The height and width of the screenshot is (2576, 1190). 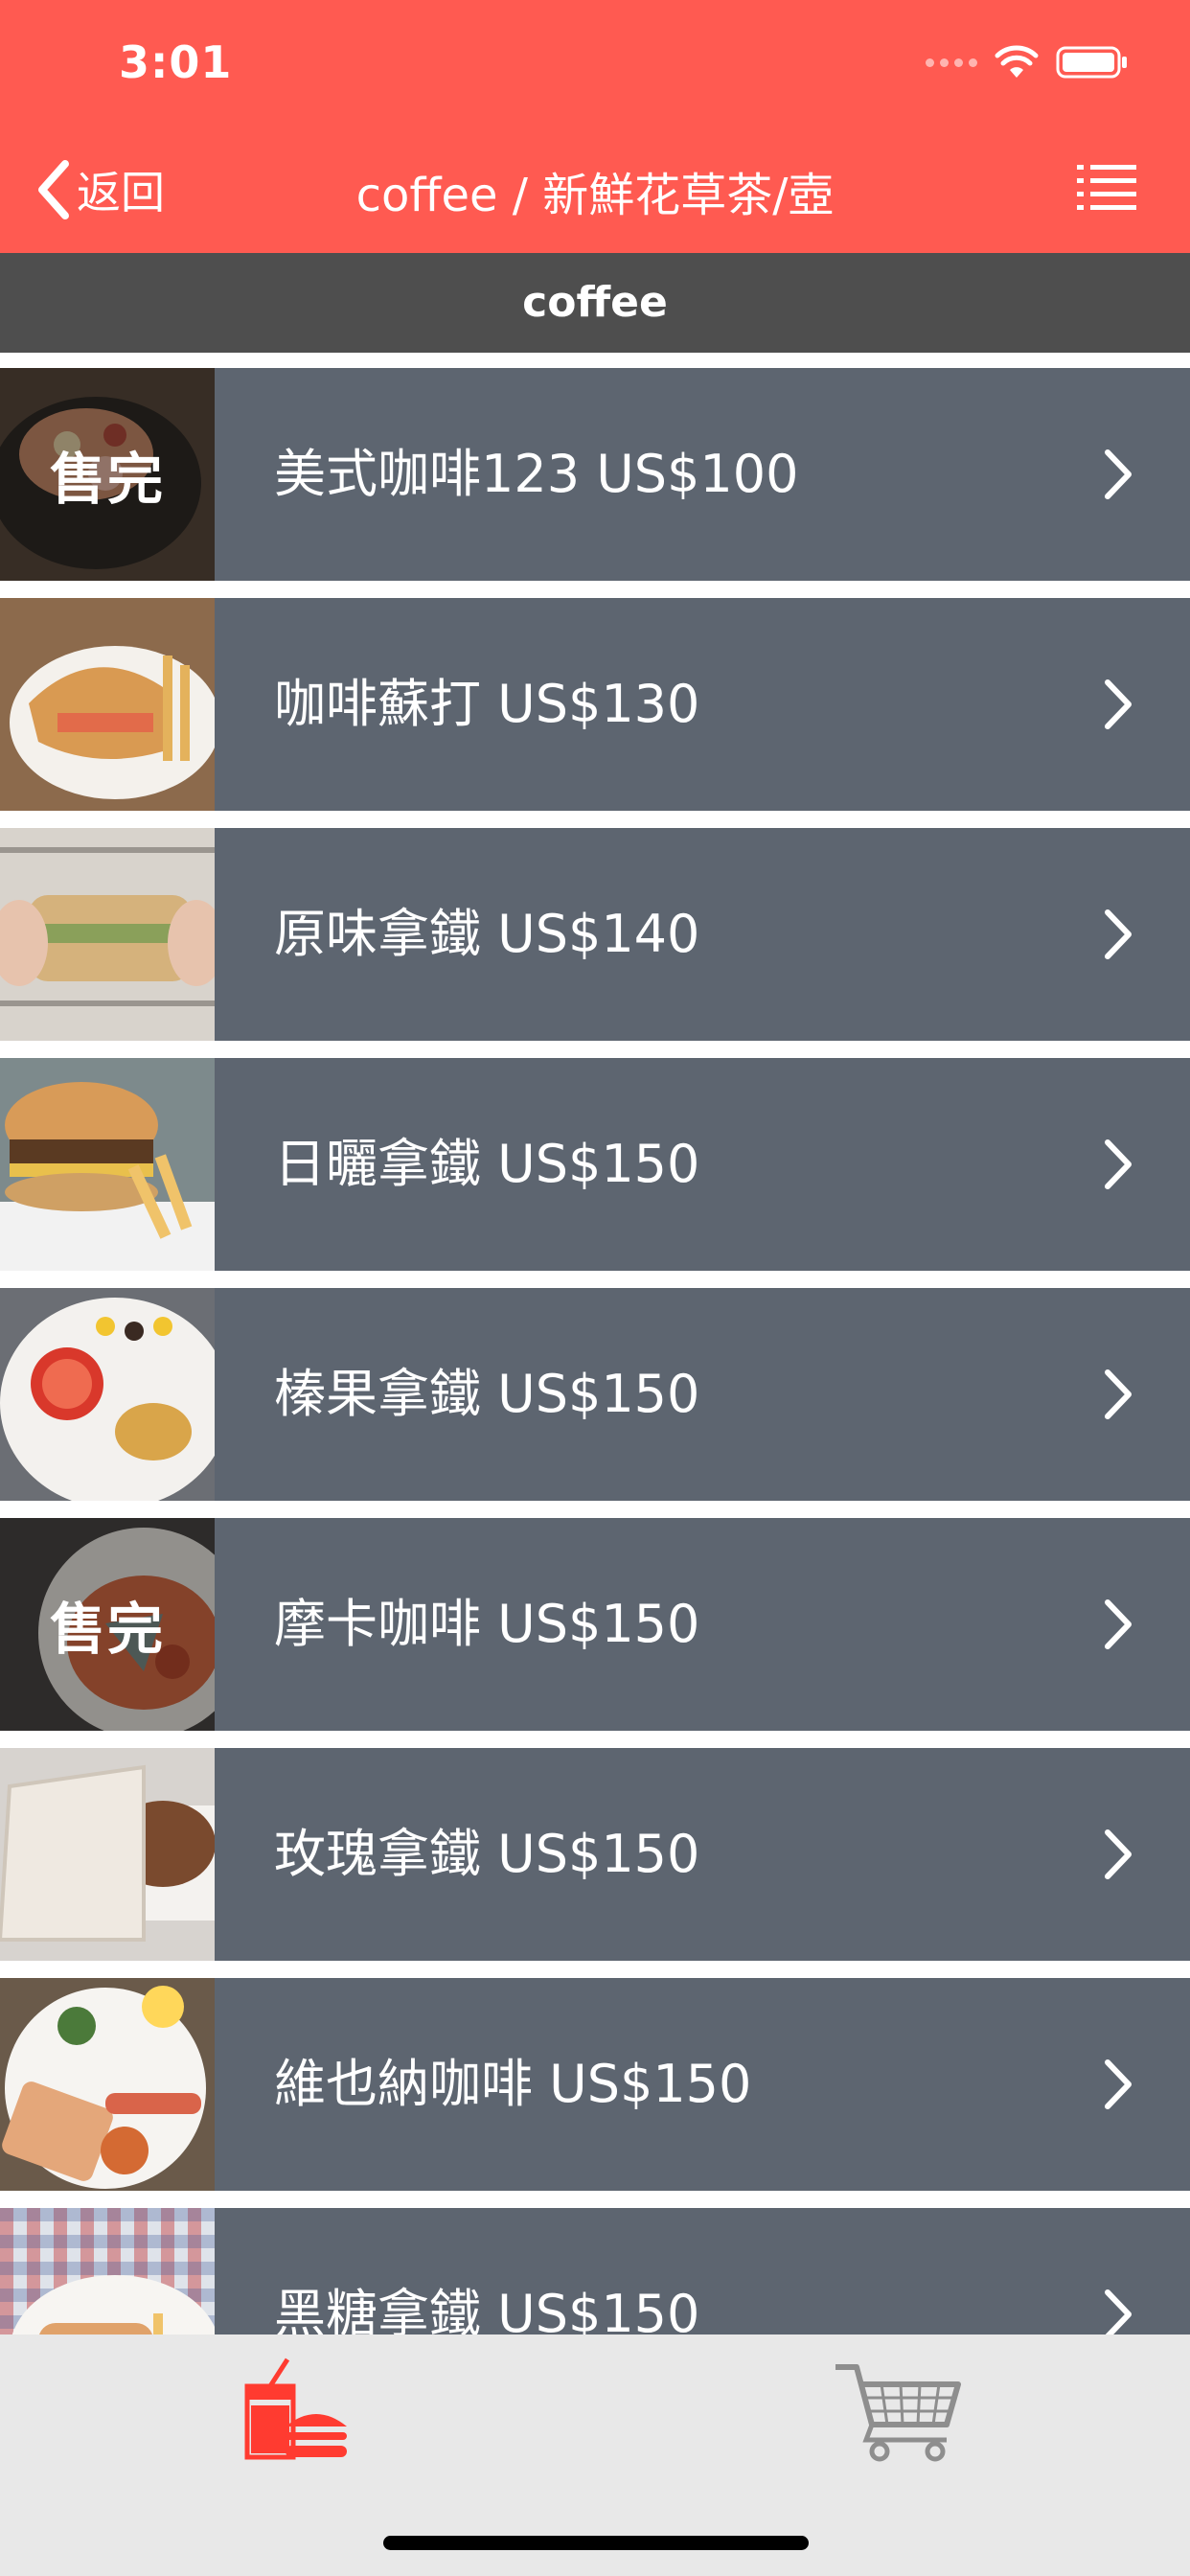 I want to click on menu-item-row: 日曬拿鐵 US$150, so click(x=595, y=1164).